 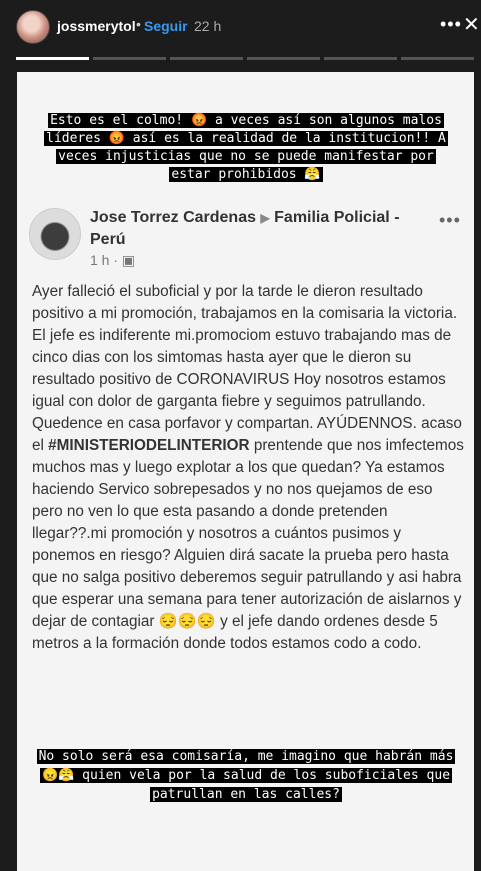 I want to click on follow-button: Seguir, so click(x=166, y=26).